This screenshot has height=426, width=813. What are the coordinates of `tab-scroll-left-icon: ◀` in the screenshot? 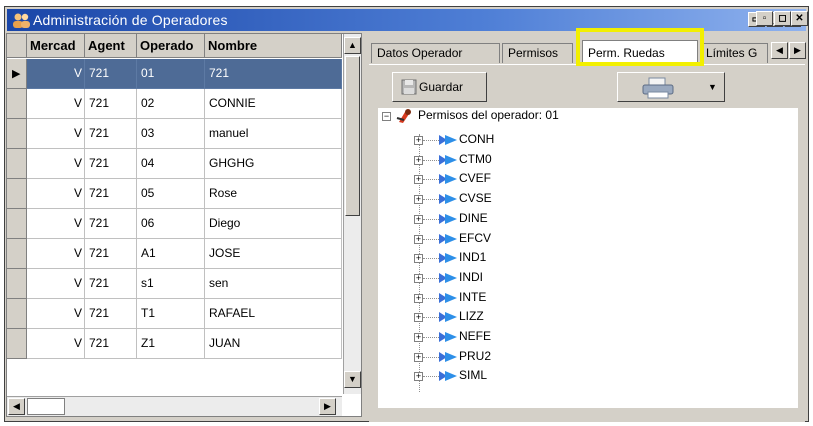 It's located at (779, 50).